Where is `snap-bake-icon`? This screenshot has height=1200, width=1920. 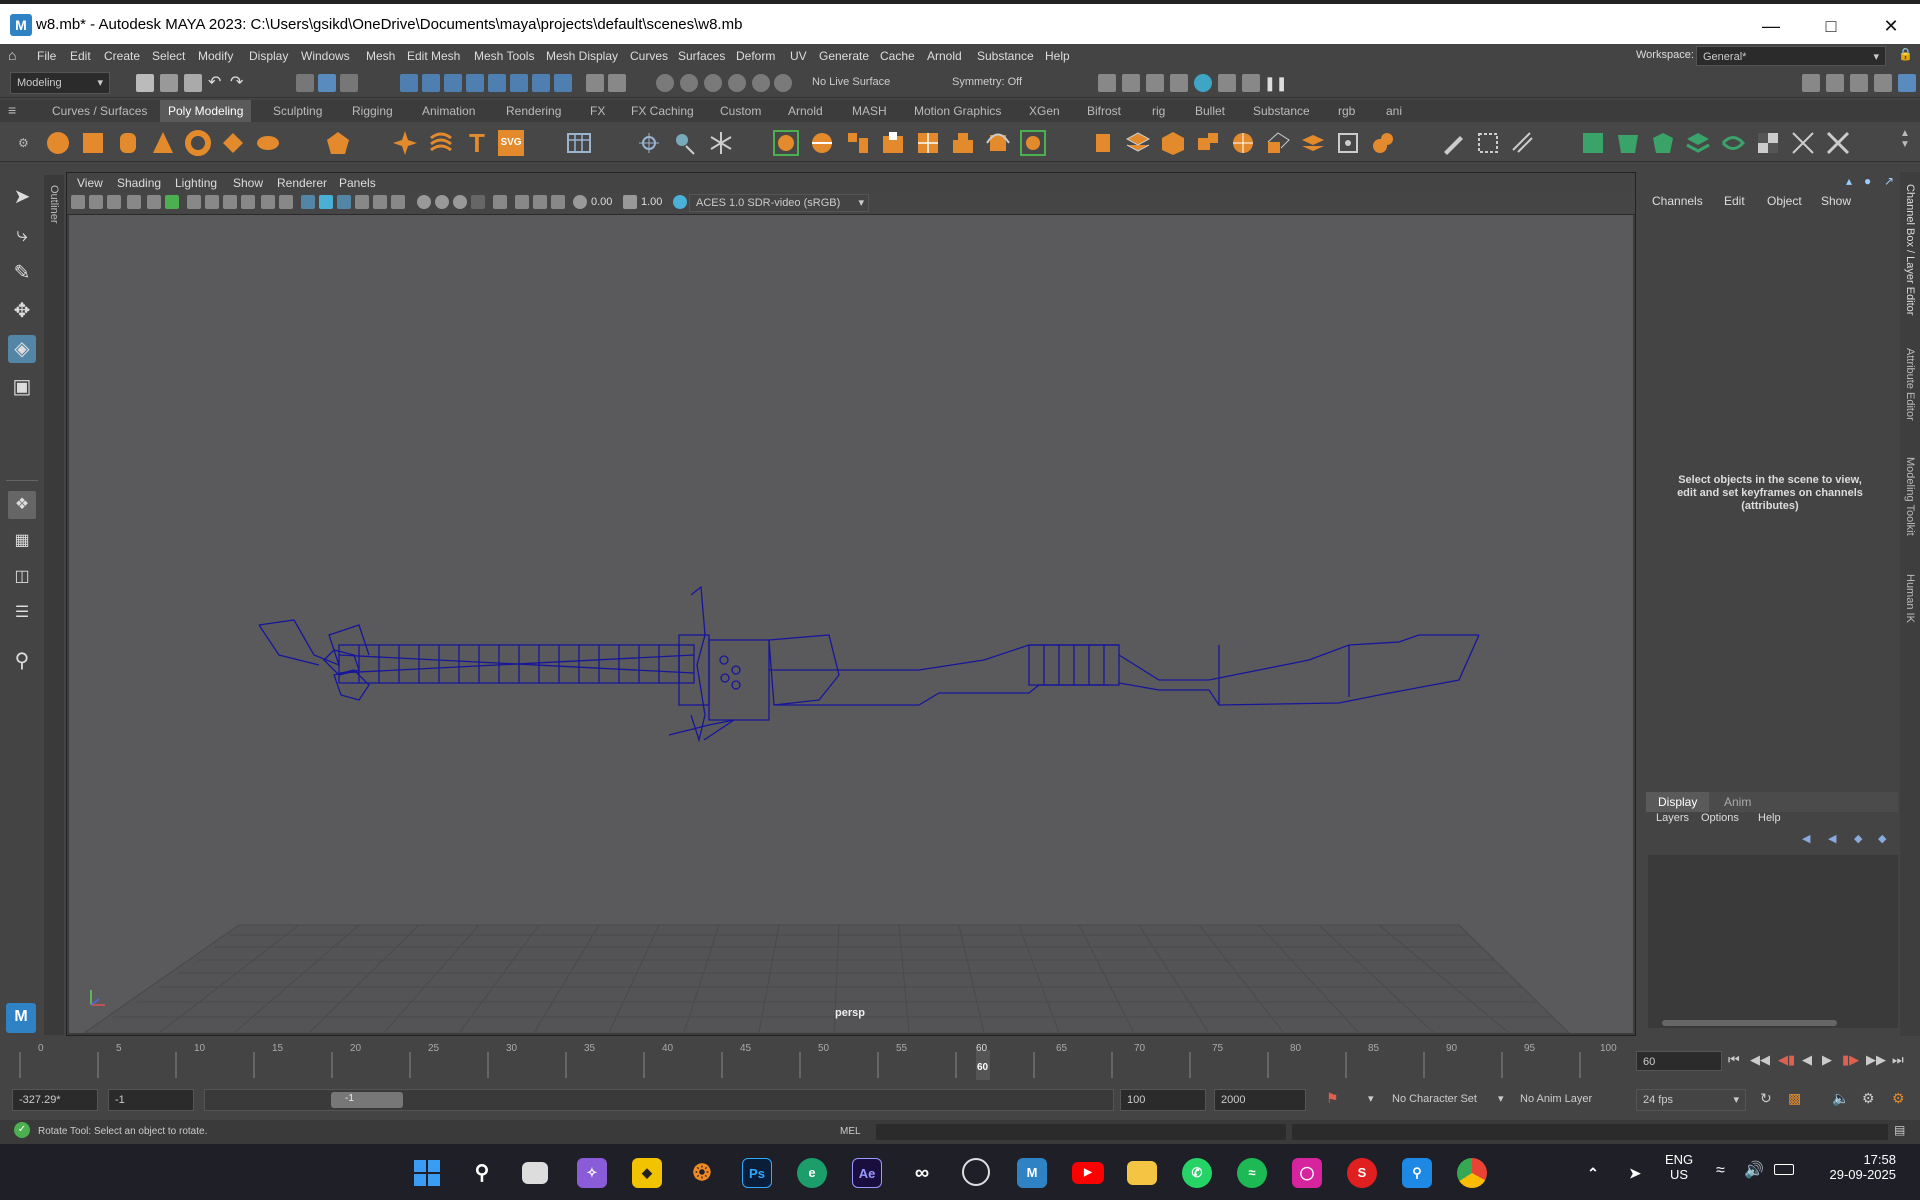 snap-bake-icon is located at coordinates (541, 83).